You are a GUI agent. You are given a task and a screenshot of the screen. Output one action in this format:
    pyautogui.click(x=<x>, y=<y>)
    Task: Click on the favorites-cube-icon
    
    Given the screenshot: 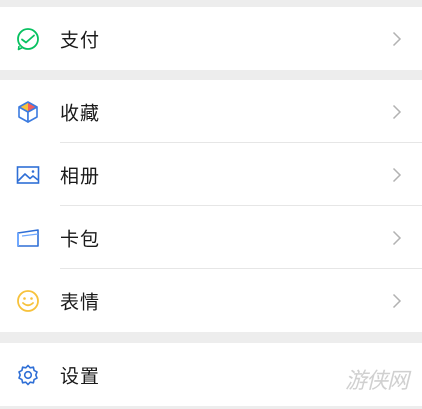 What is the action you would take?
    pyautogui.click(x=28, y=112)
    